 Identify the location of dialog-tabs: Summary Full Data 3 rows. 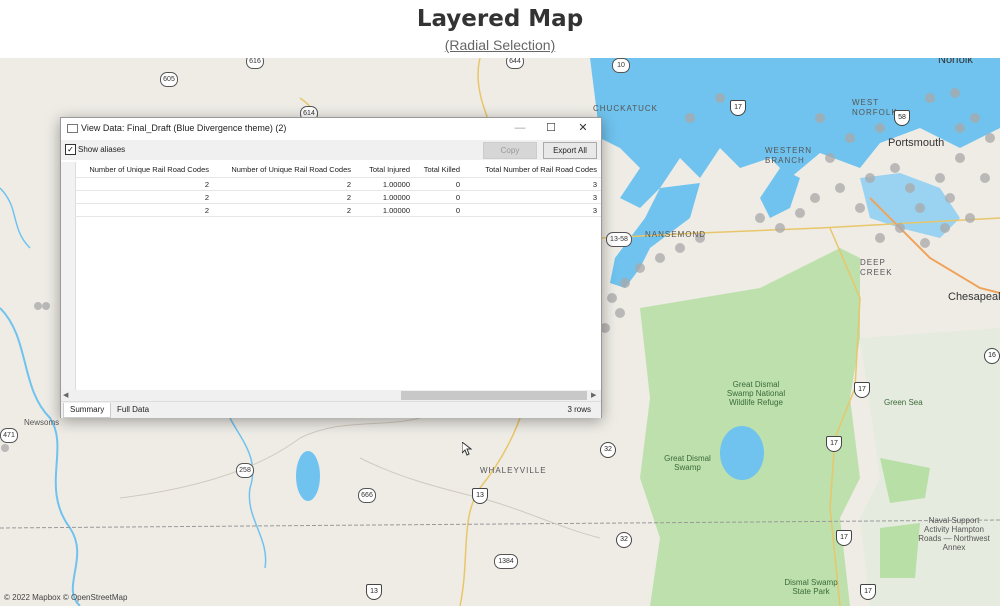
(331, 409).